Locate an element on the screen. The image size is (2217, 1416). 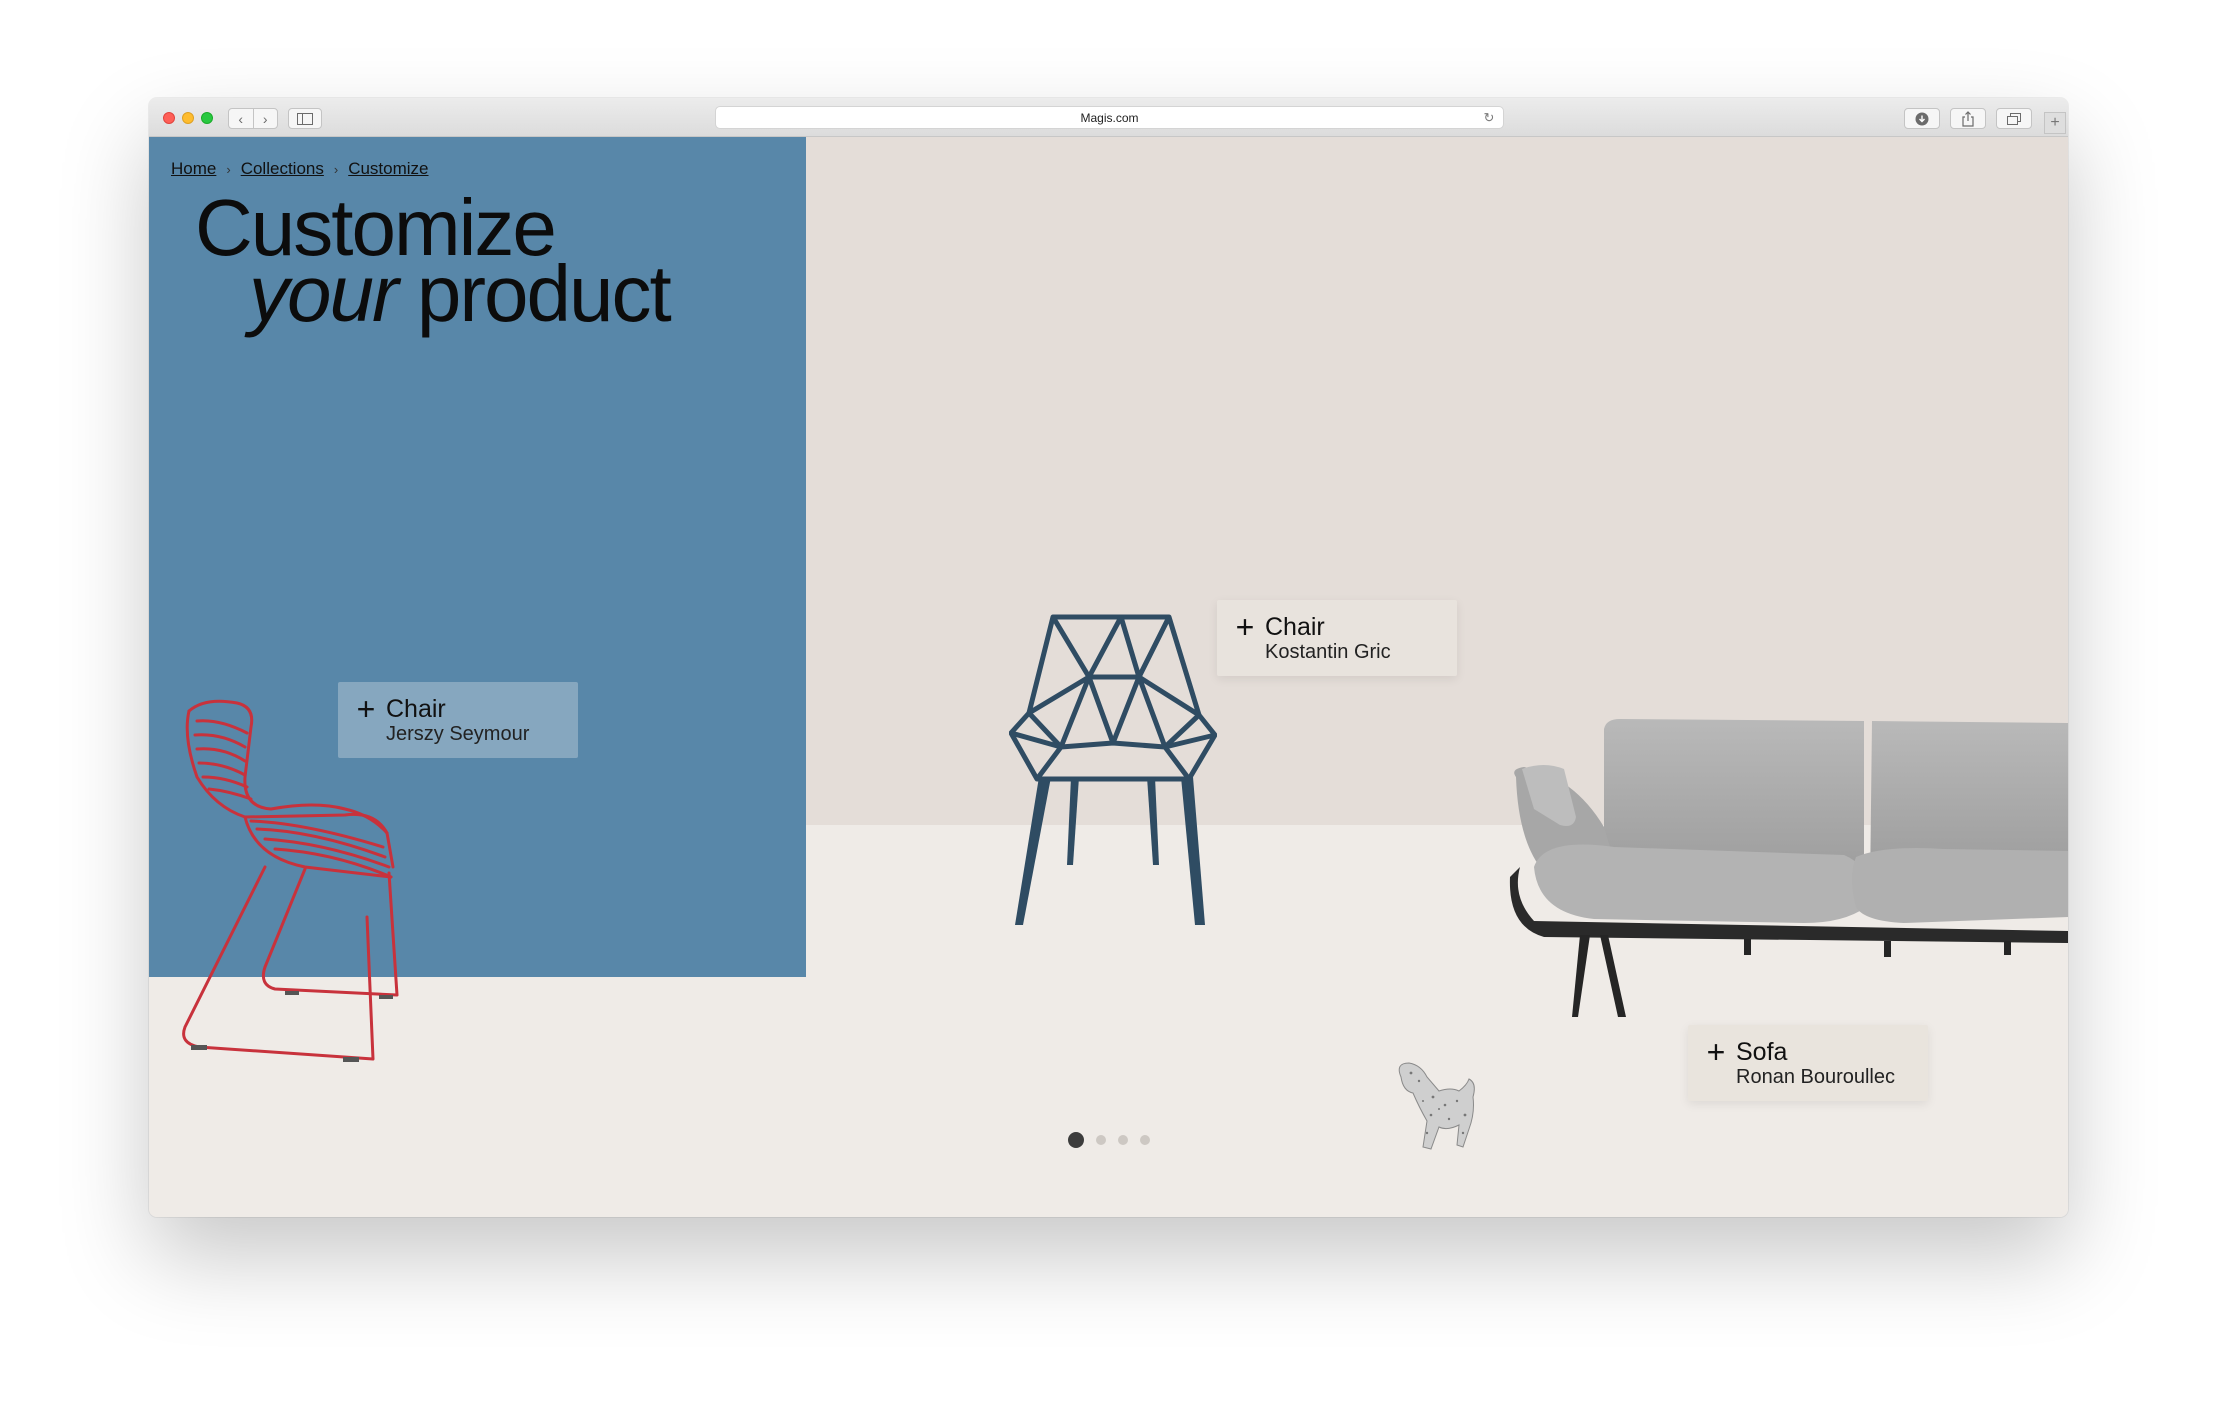
sofa-image is located at coordinates (1786, 867).